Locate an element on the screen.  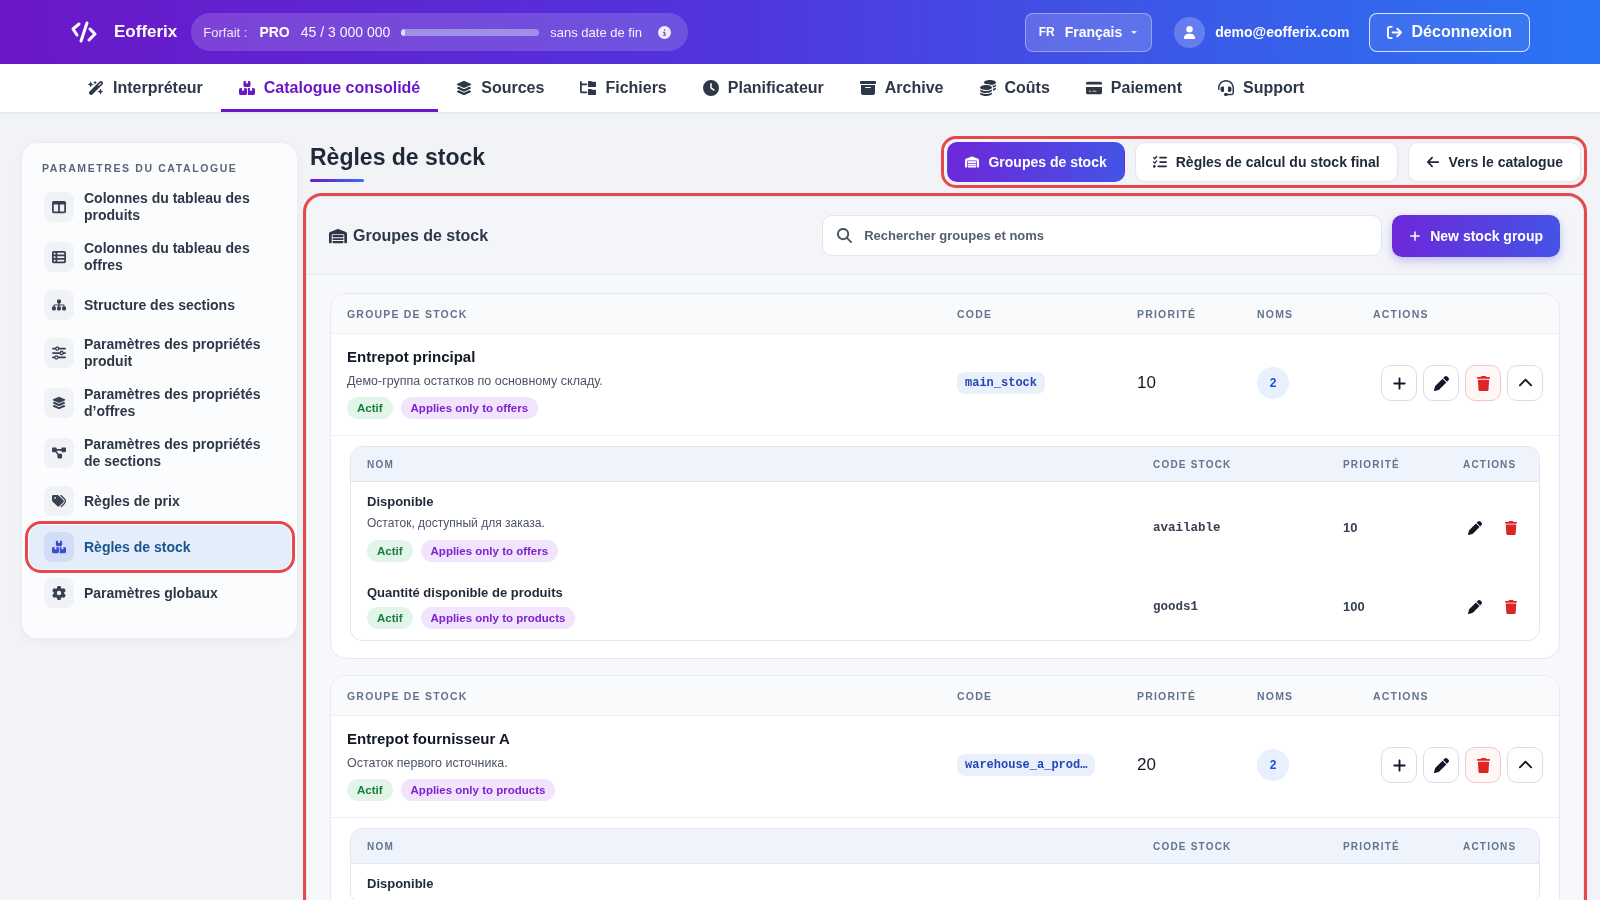
view-tab: Vers le catalogue is located at coordinates (1494, 162).